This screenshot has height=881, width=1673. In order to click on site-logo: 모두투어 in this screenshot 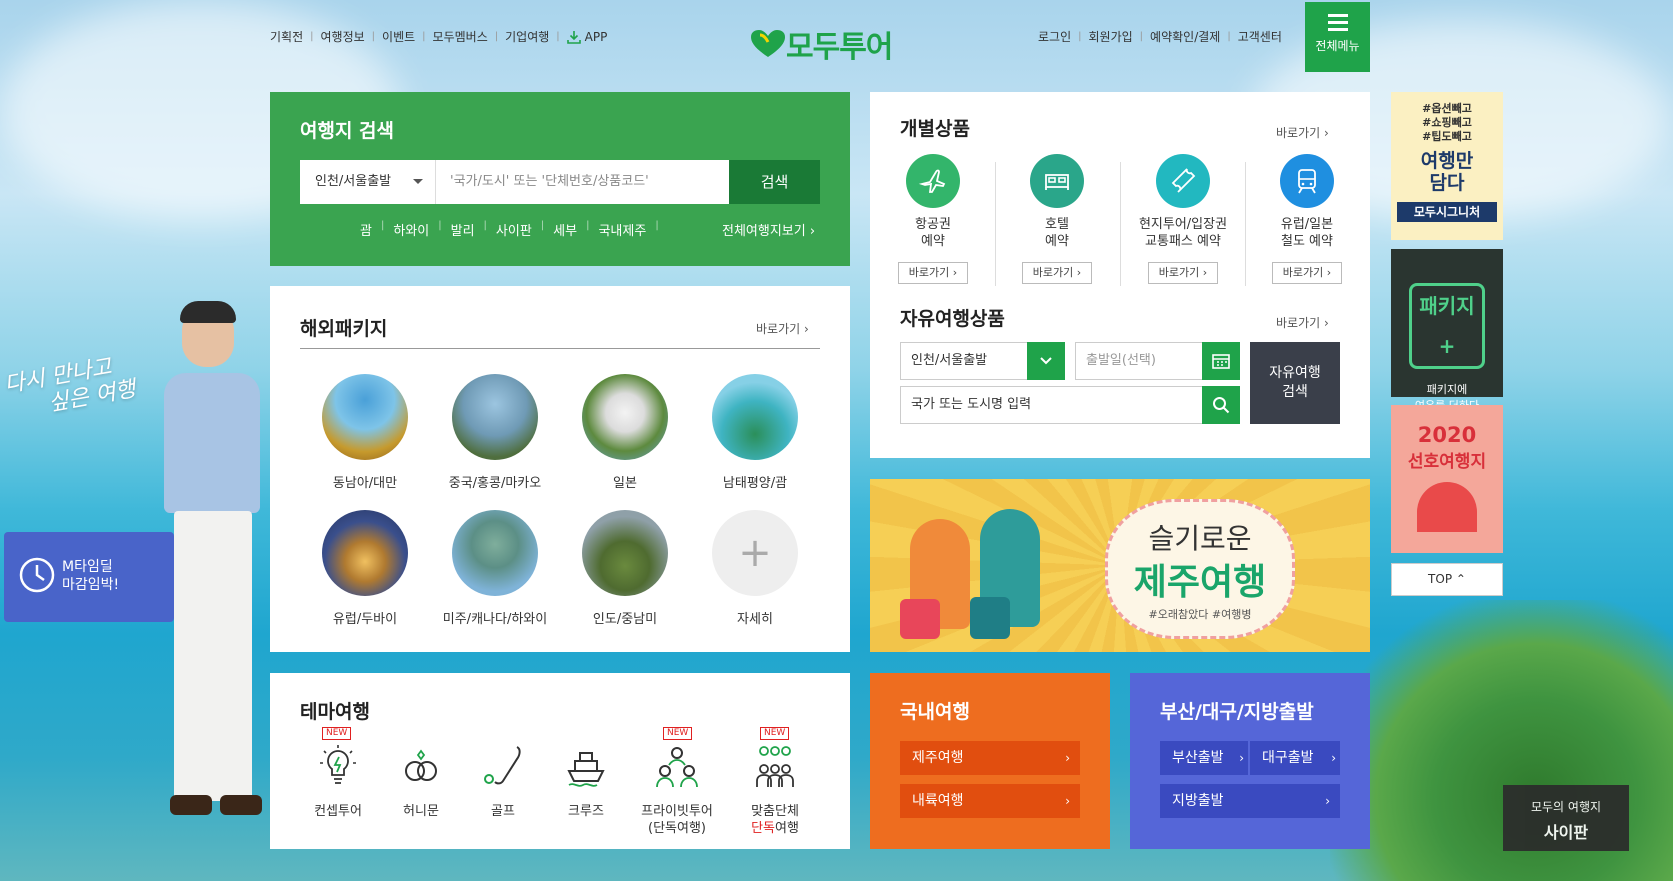, I will do `click(821, 44)`.